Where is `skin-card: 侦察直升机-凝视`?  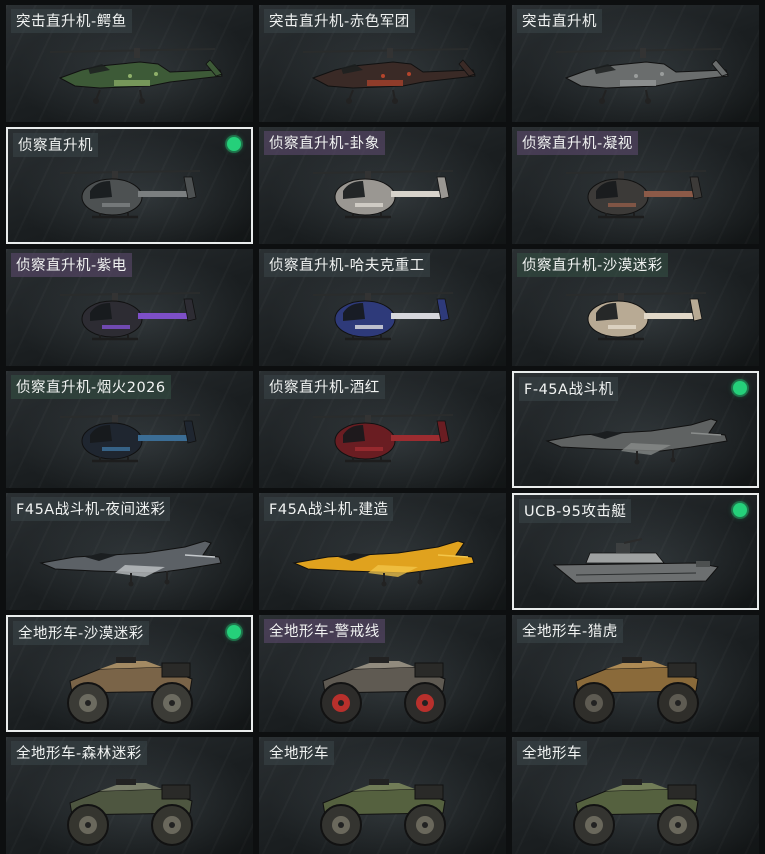 skin-card: 侦察直升机-凝视 is located at coordinates (635, 185).